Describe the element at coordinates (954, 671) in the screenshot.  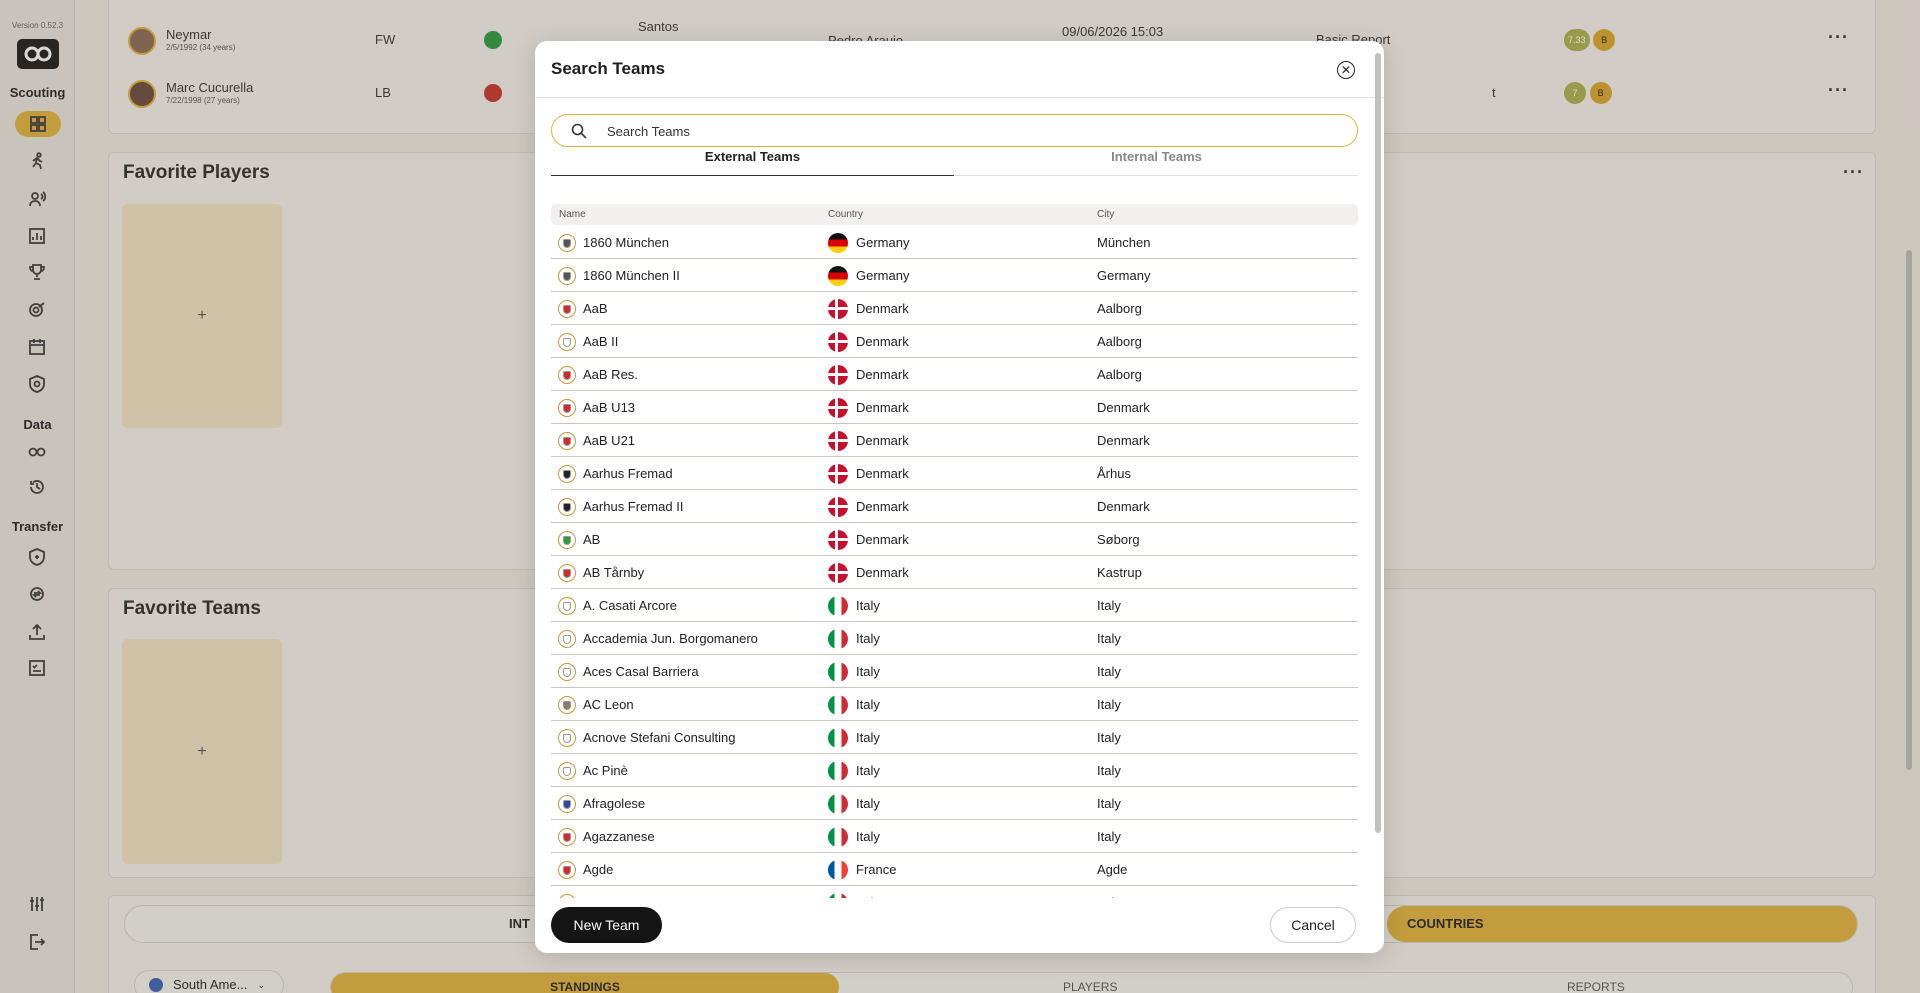
I see `team-row: Aces Casal Barriera Italy Italy` at that location.